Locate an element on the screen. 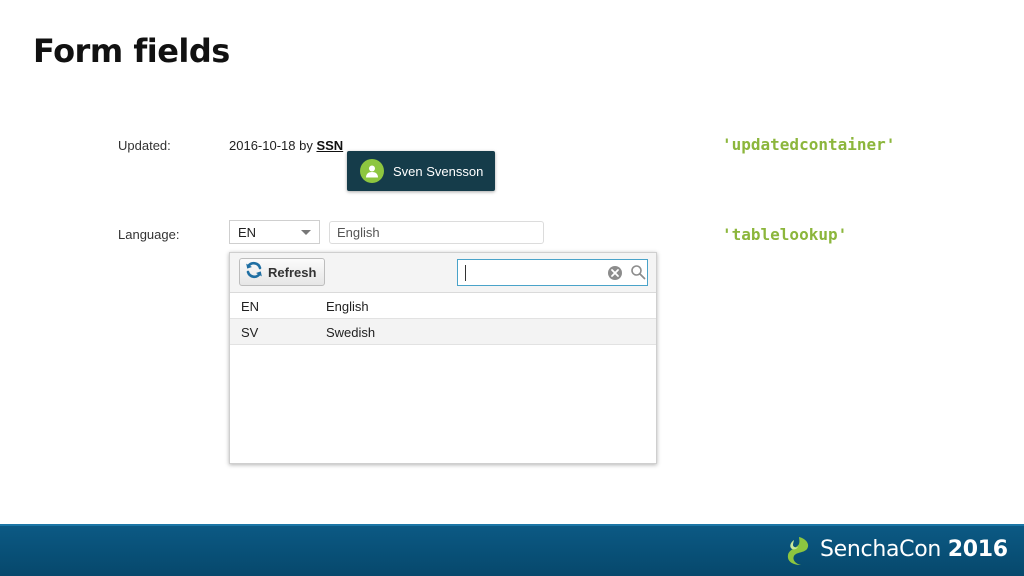  refresh-button-label: Refresh is located at coordinates (292, 272).